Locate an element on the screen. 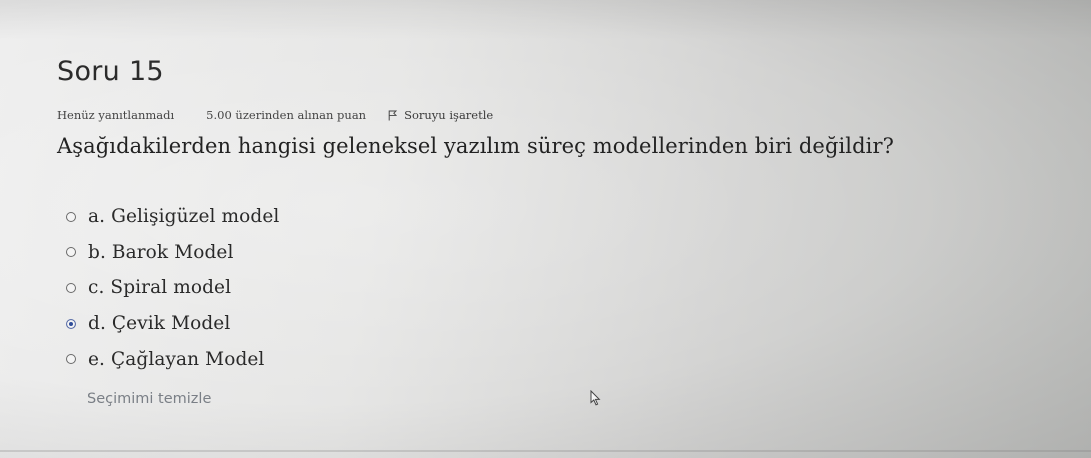 Image resolution: width=1091 pixels, height=458 pixels. radio-button-selected is located at coordinates (71, 323).